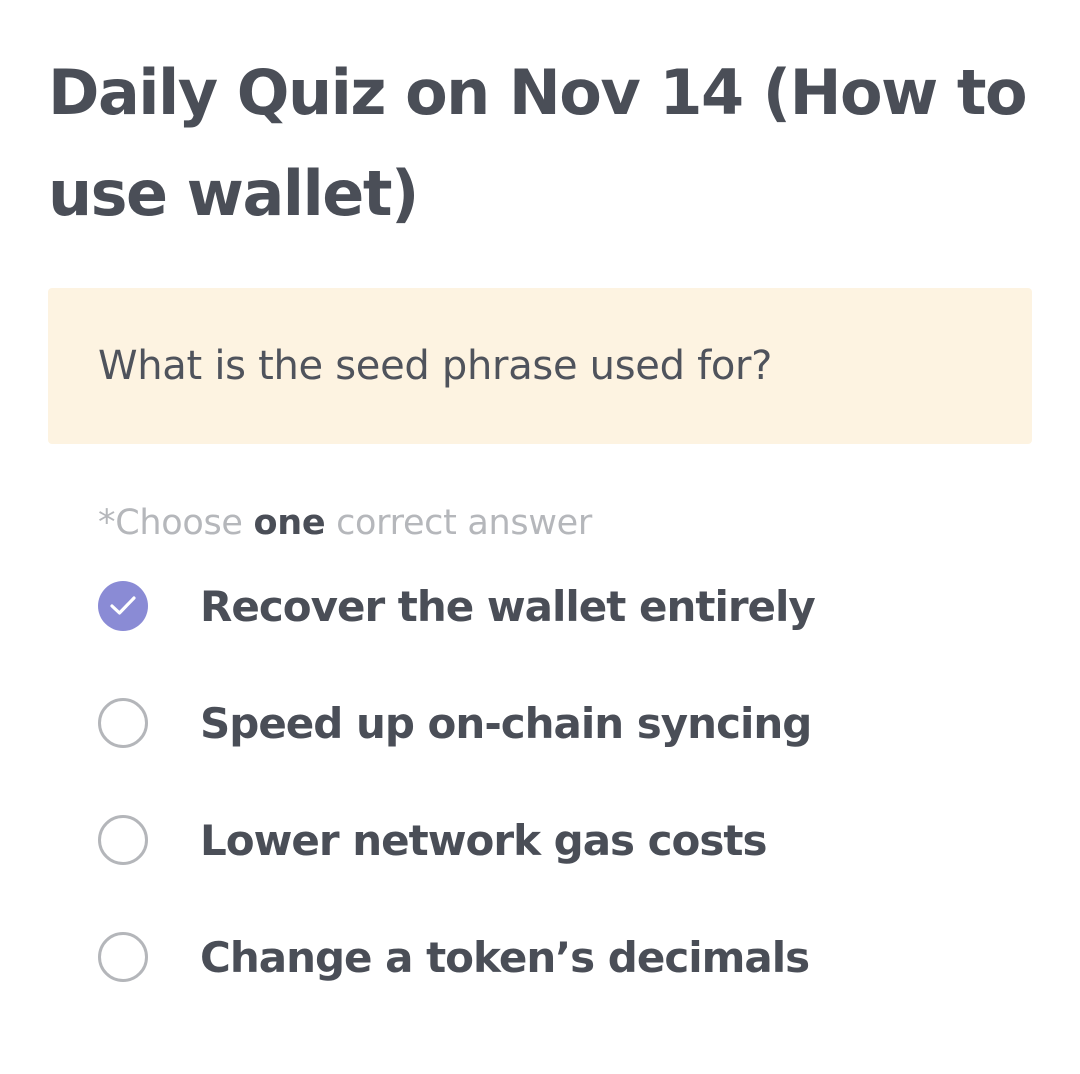  I want to click on answer-option-label: Lower network gas costs, so click(483, 840).